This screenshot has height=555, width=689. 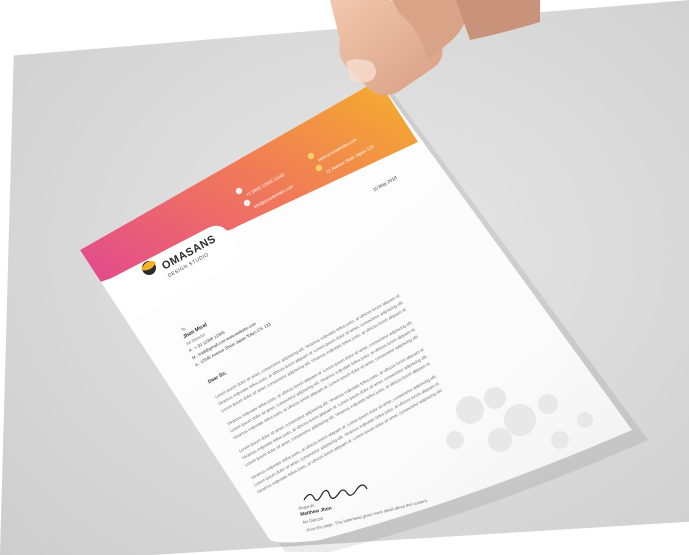 What do you see at coordinates (311, 156) in the screenshot?
I see `globe-icon` at bounding box center [311, 156].